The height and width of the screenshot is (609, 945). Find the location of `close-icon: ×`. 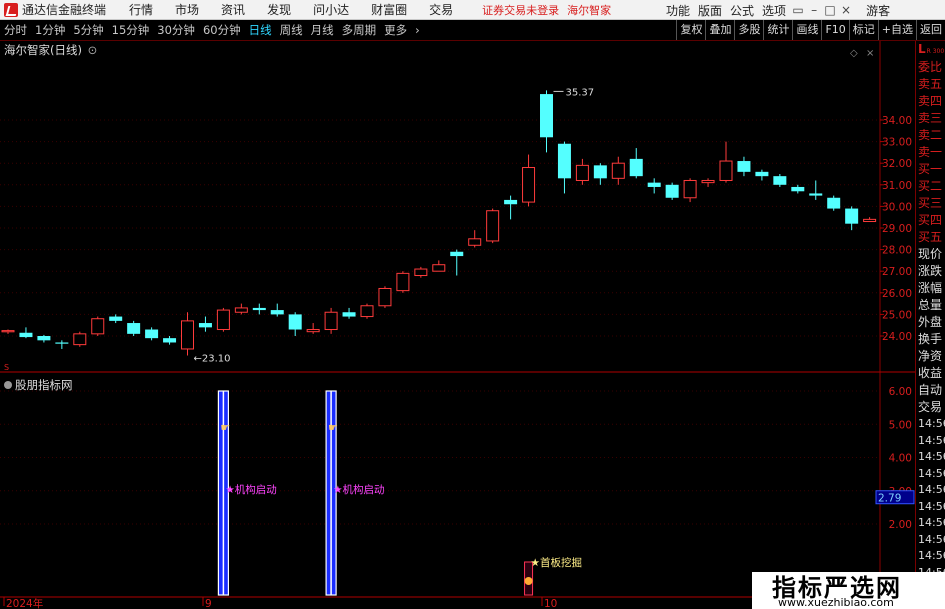

close-icon: × is located at coordinates (846, 10).